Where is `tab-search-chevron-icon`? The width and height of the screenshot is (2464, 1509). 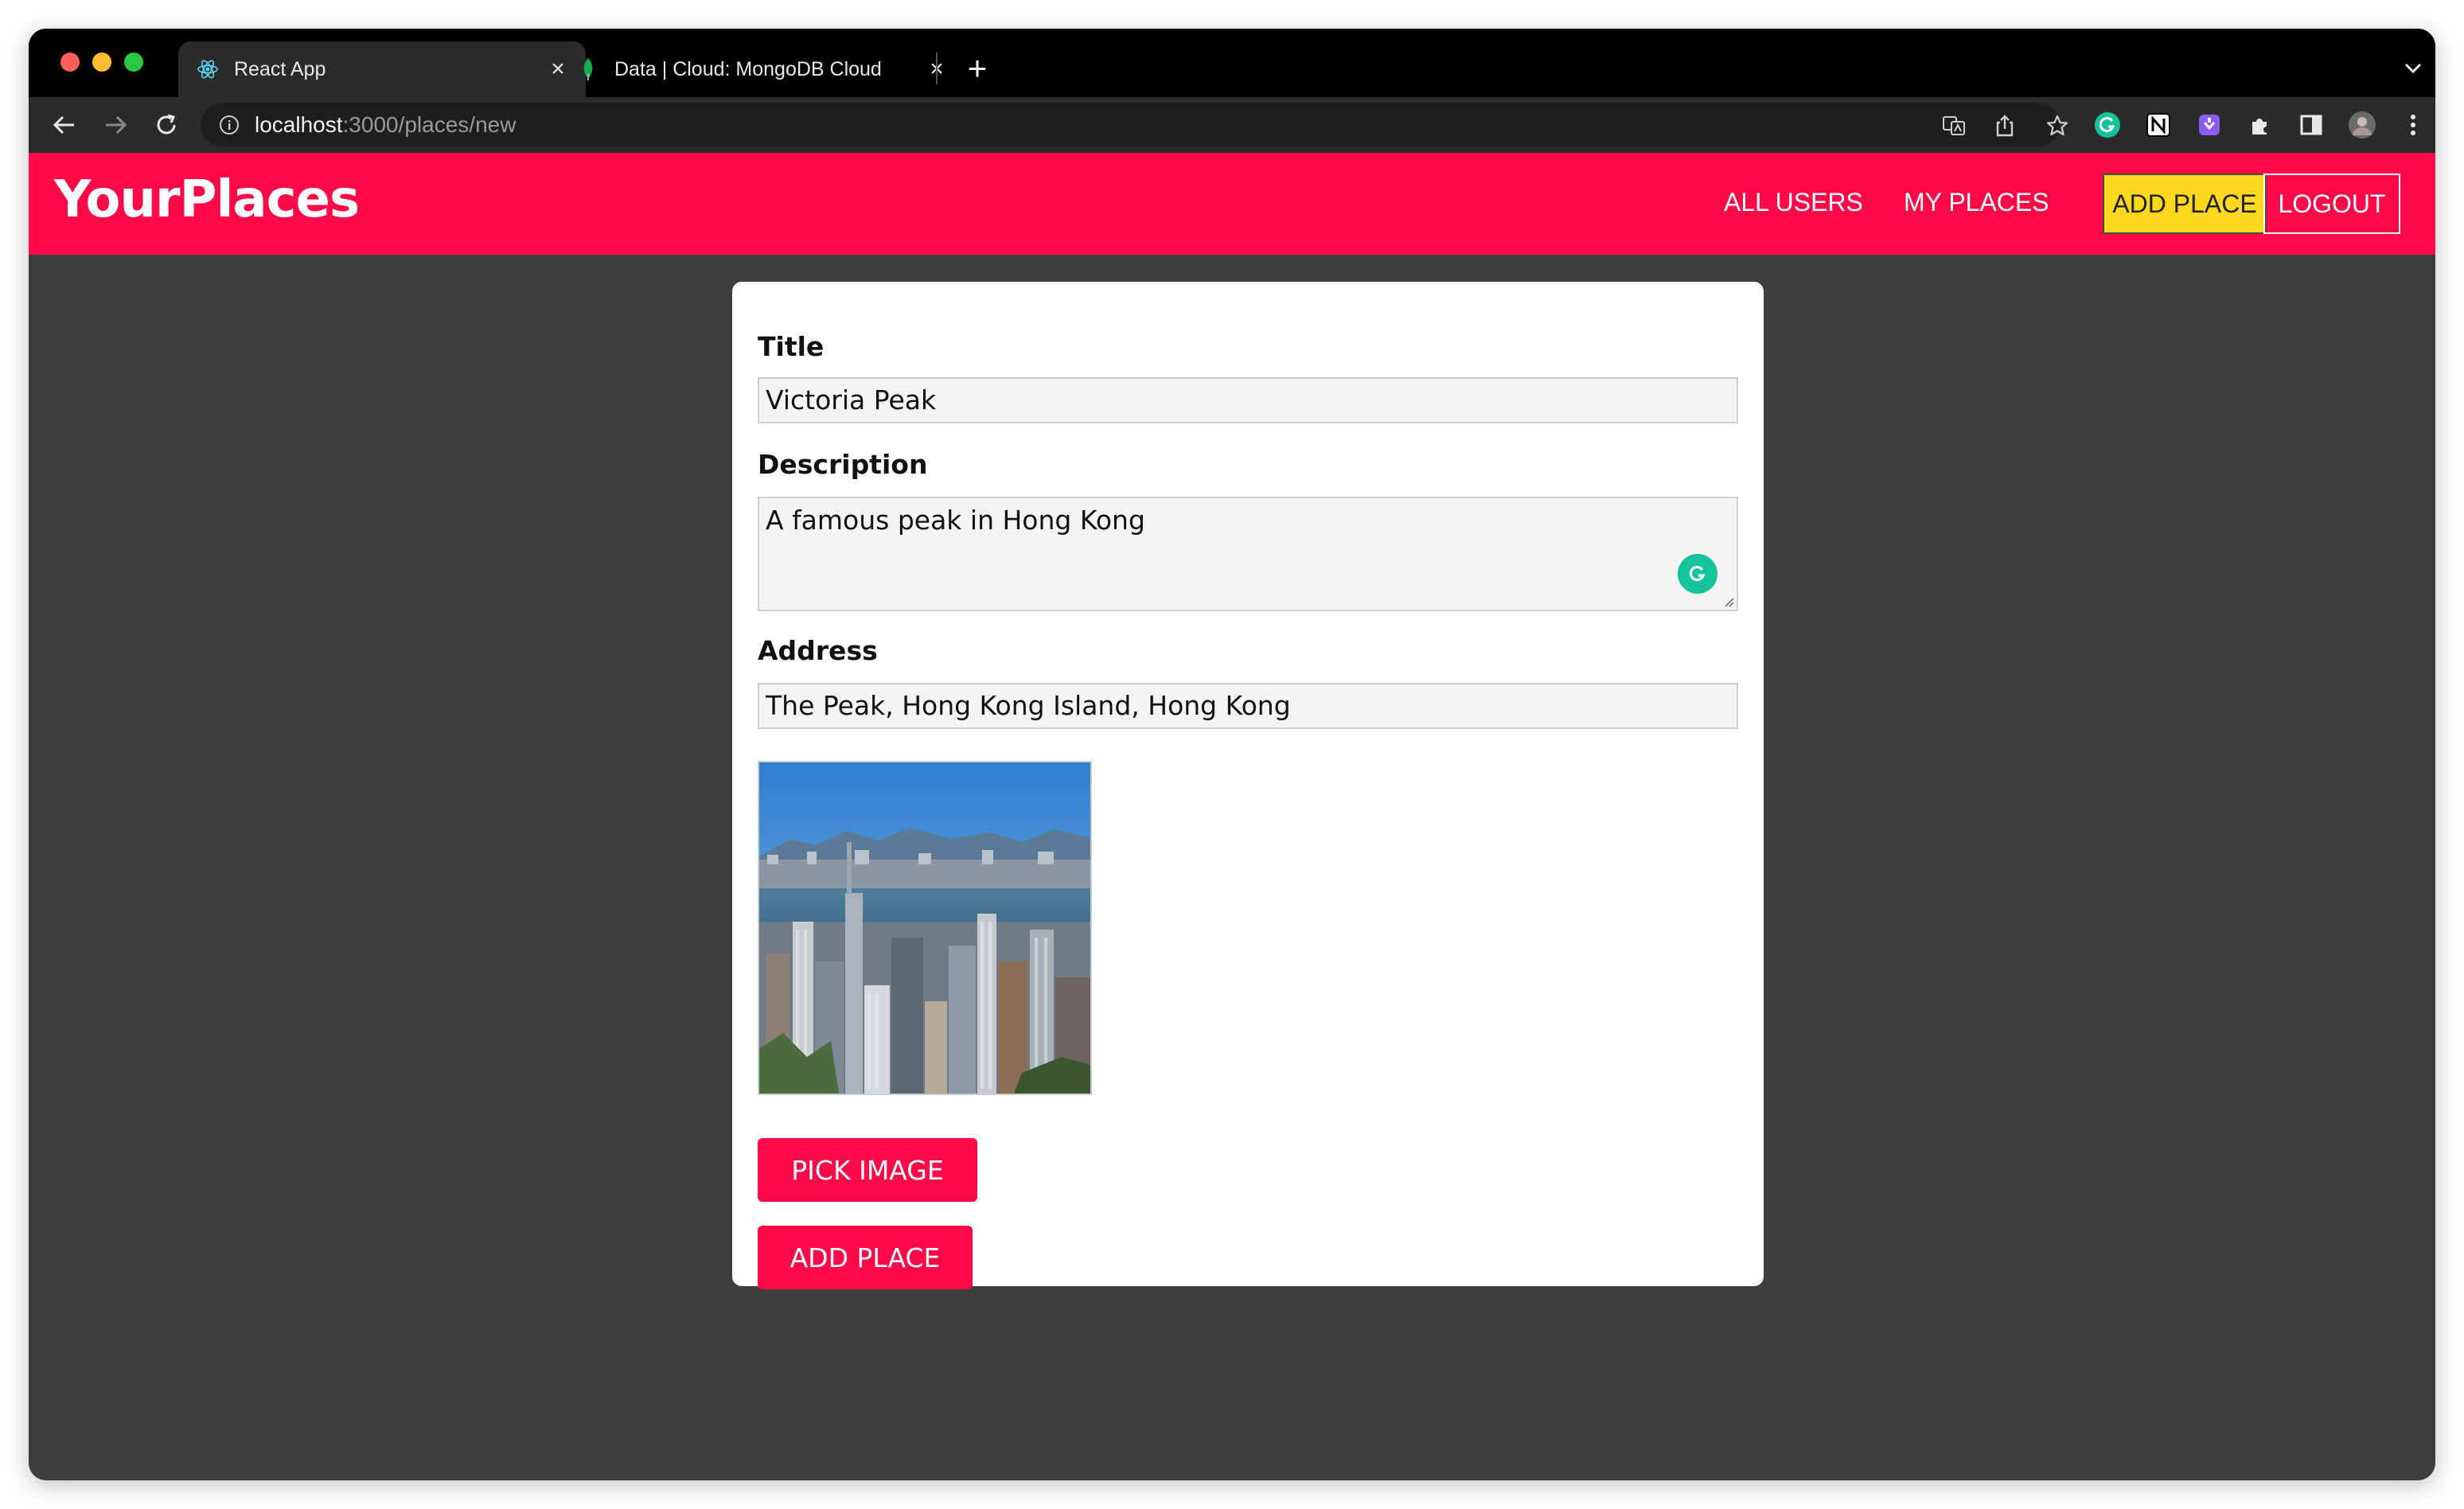
tab-search-chevron-icon is located at coordinates (2413, 68).